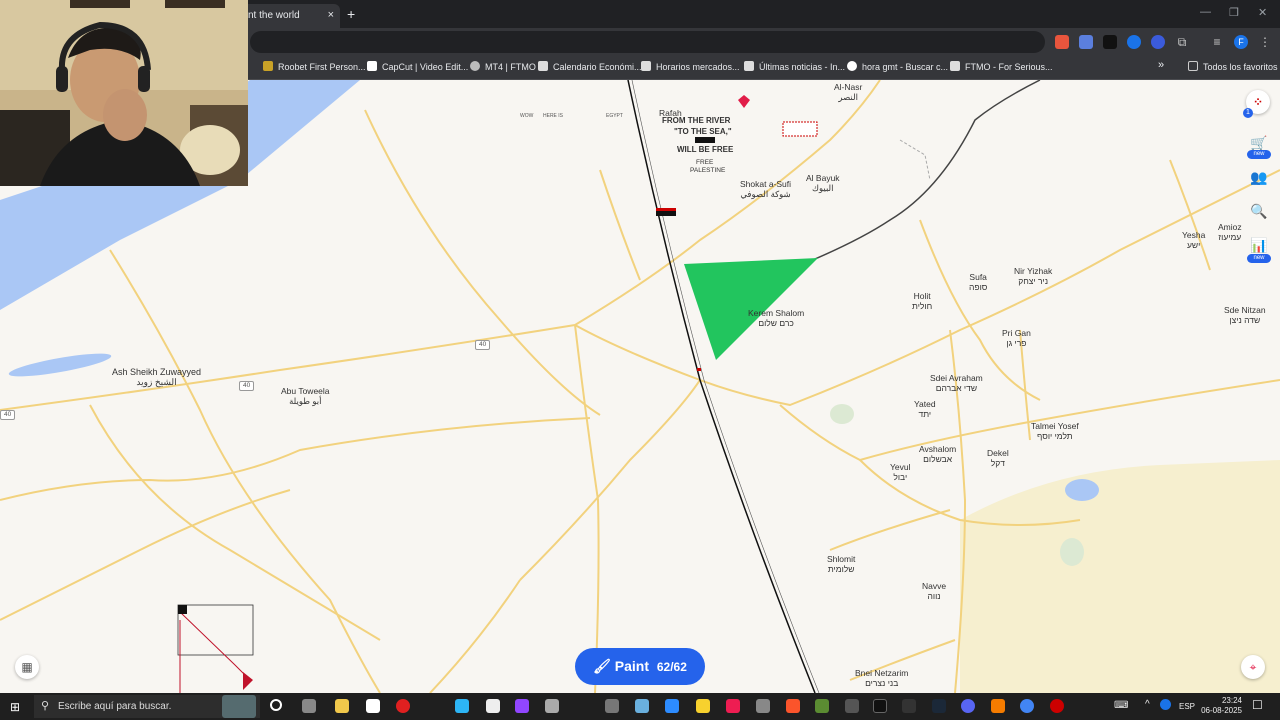  I want to click on search-highlight-image, so click(239, 706).